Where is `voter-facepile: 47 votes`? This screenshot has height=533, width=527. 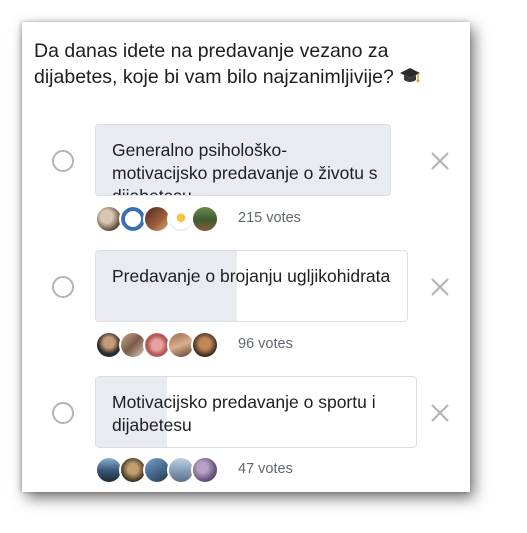 voter-facepile: 47 votes is located at coordinates (215, 471).